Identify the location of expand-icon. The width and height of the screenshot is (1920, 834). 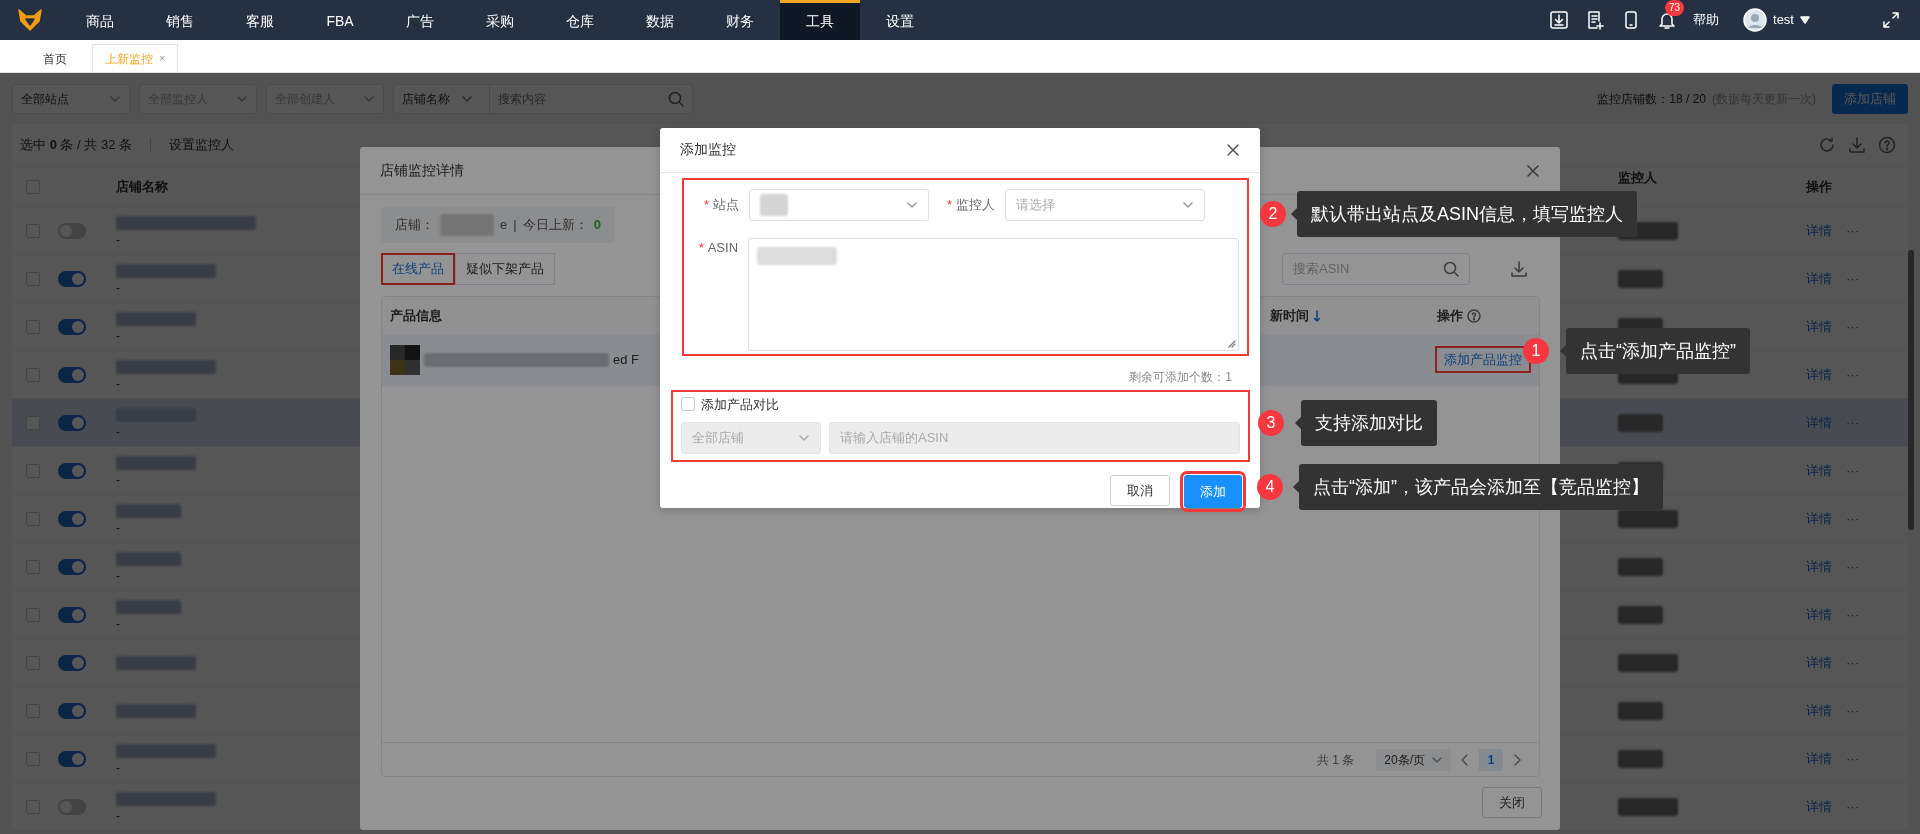
(1891, 20).